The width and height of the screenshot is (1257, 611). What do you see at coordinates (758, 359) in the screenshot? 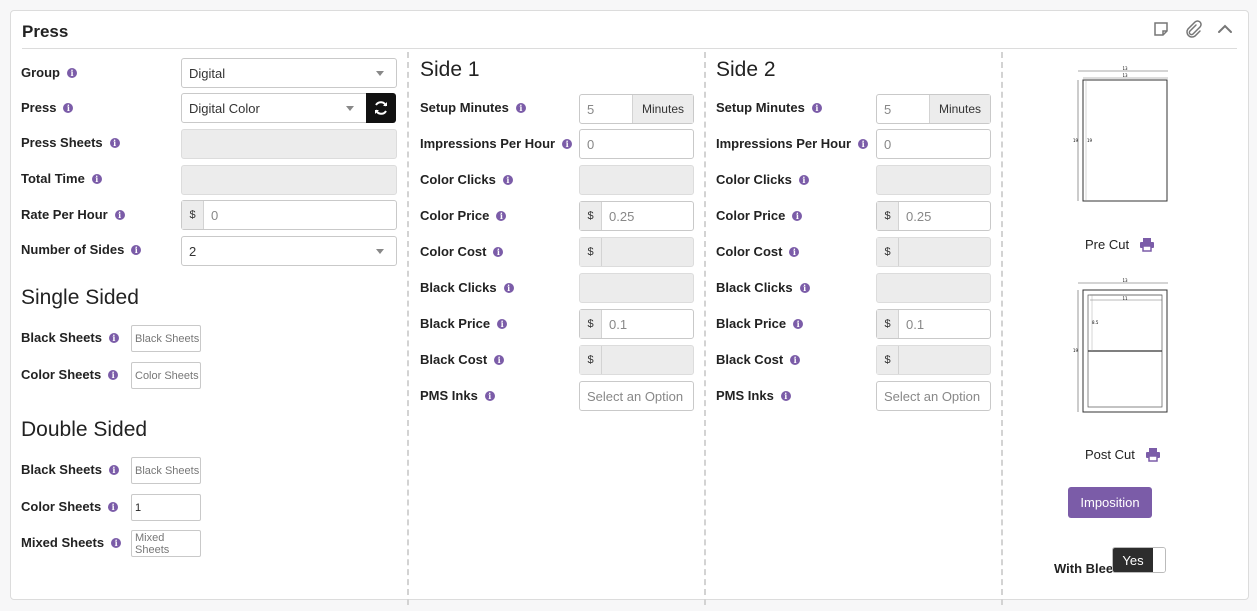
I see `side2-black-cost-label: Black Cost i` at bounding box center [758, 359].